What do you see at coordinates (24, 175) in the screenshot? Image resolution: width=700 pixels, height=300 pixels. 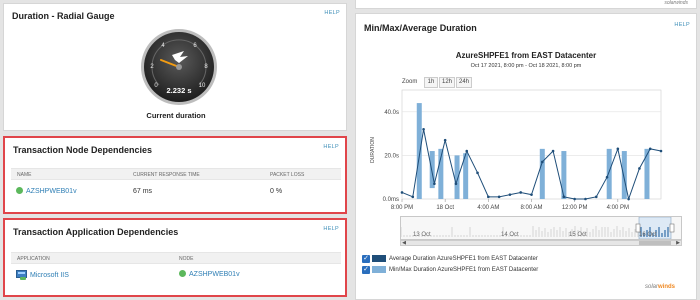 I see `node-col-name: NAME` at bounding box center [24, 175].